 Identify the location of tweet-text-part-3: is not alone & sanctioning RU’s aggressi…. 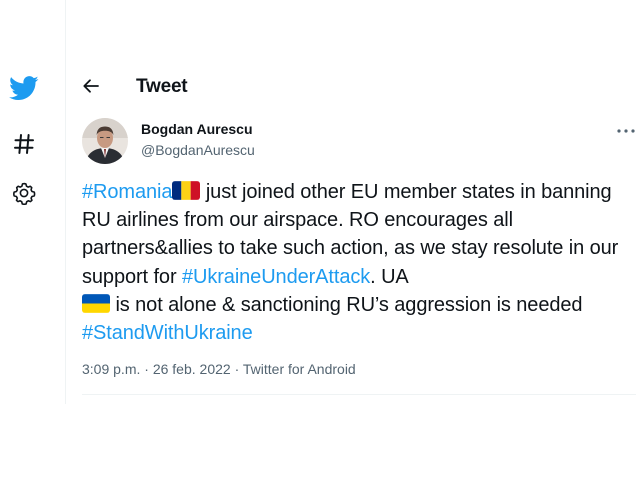
(346, 304).